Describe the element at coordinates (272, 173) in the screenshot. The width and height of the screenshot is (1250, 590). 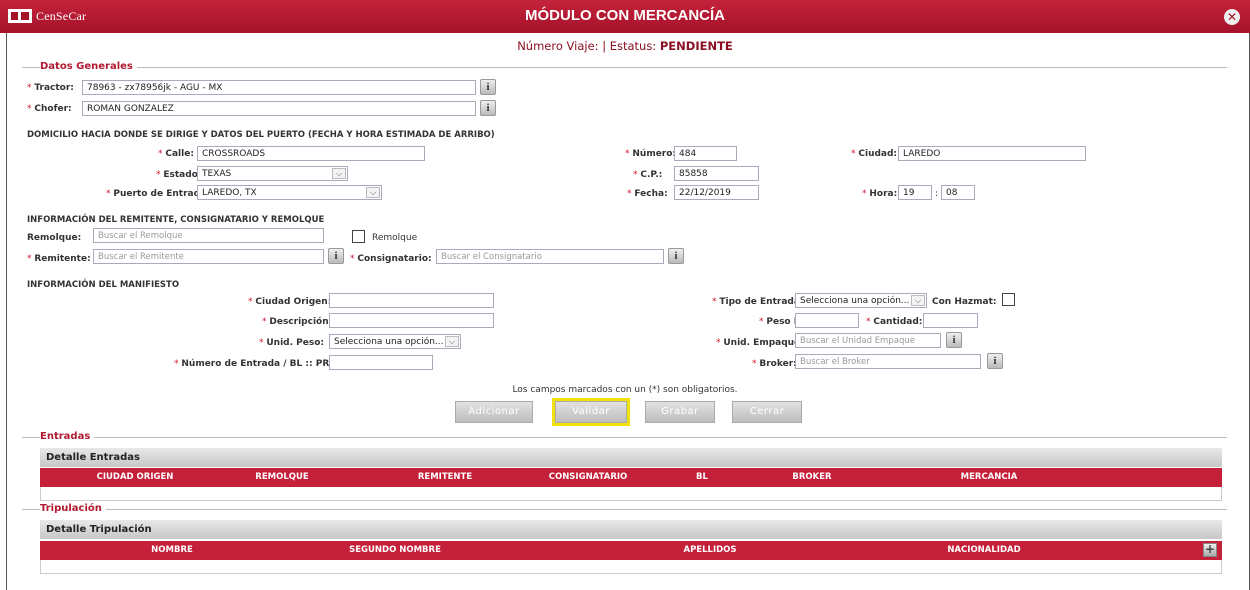
I see `state-select: TEXAS ⌵` at that location.